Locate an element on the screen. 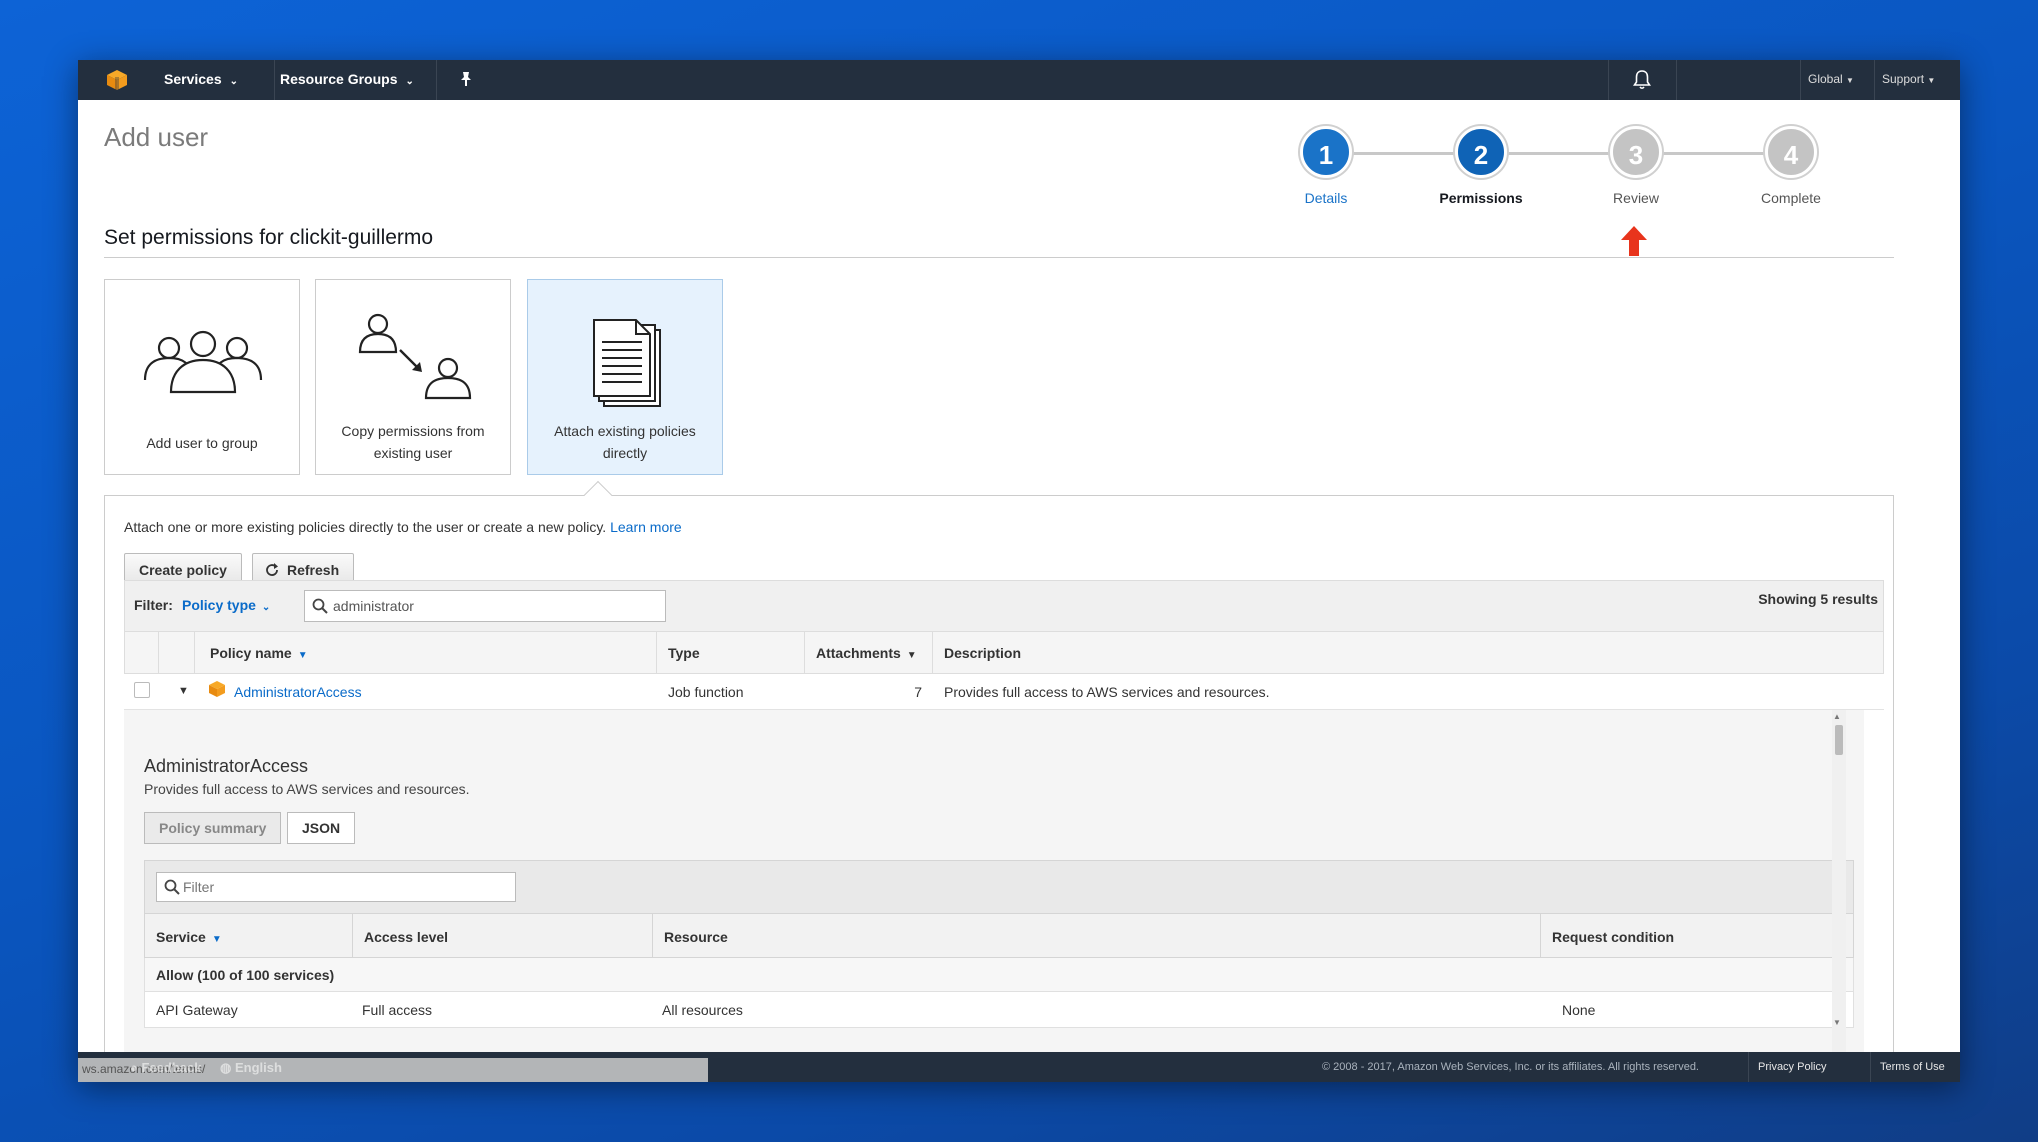 Image resolution: width=2038 pixels, height=1142 pixels. refresh-label: Refresh is located at coordinates (313, 570).